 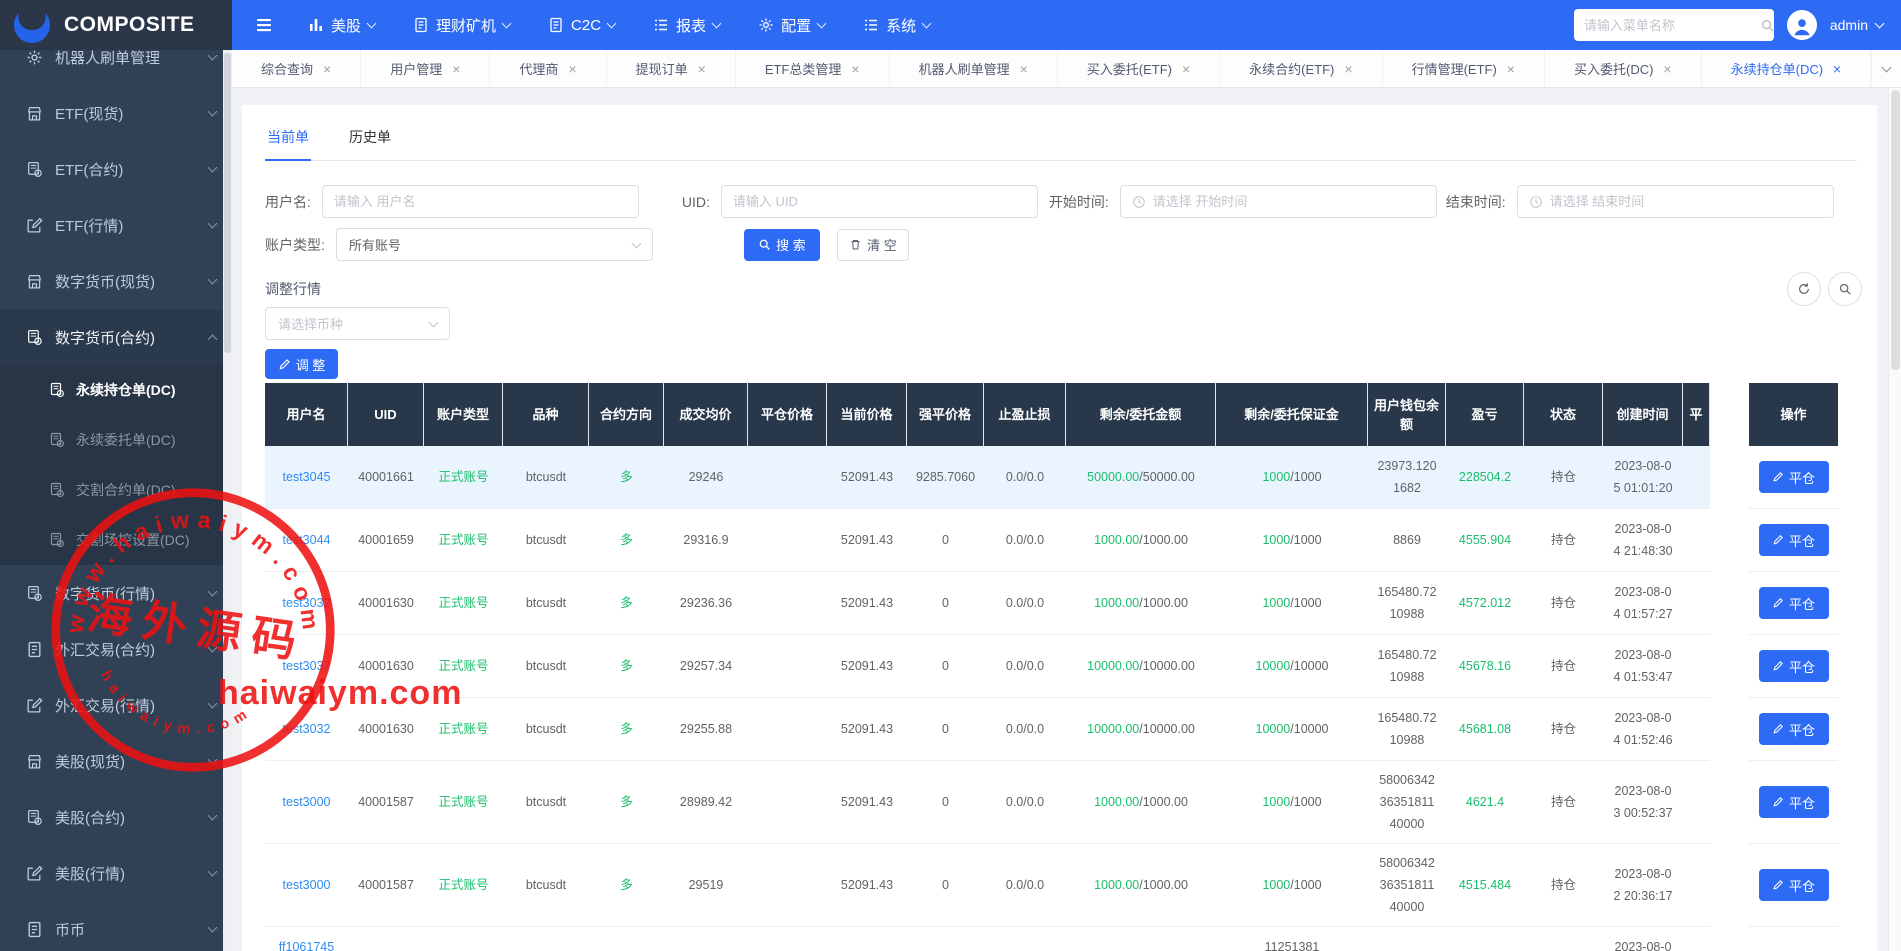 I want to click on start-time-input, so click(x=1288, y=201).